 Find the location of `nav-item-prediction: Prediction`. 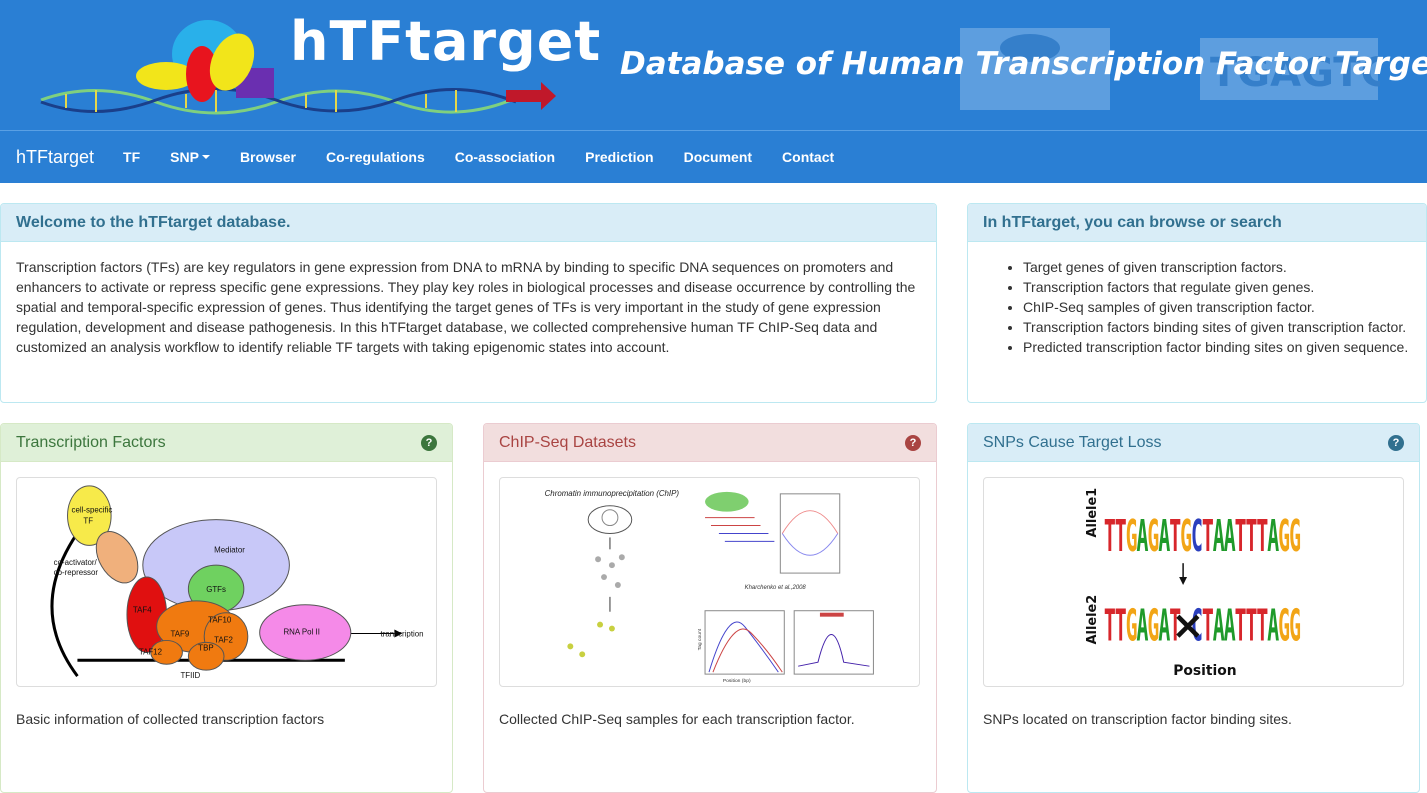

nav-item-prediction: Prediction is located at coordinates (619, 157).